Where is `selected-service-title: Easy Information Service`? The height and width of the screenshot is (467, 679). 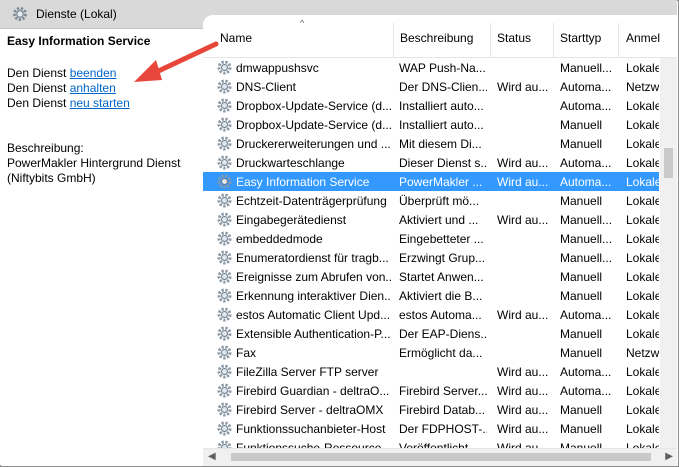 selected-service-title: Easy Information Service is located at coordinates (79, 41).